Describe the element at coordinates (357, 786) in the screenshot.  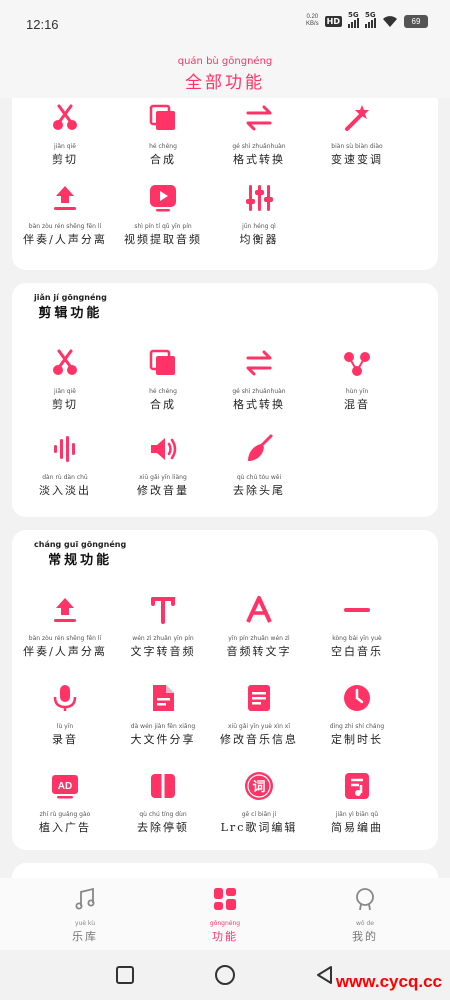
I see `music-note-icon` at that location.